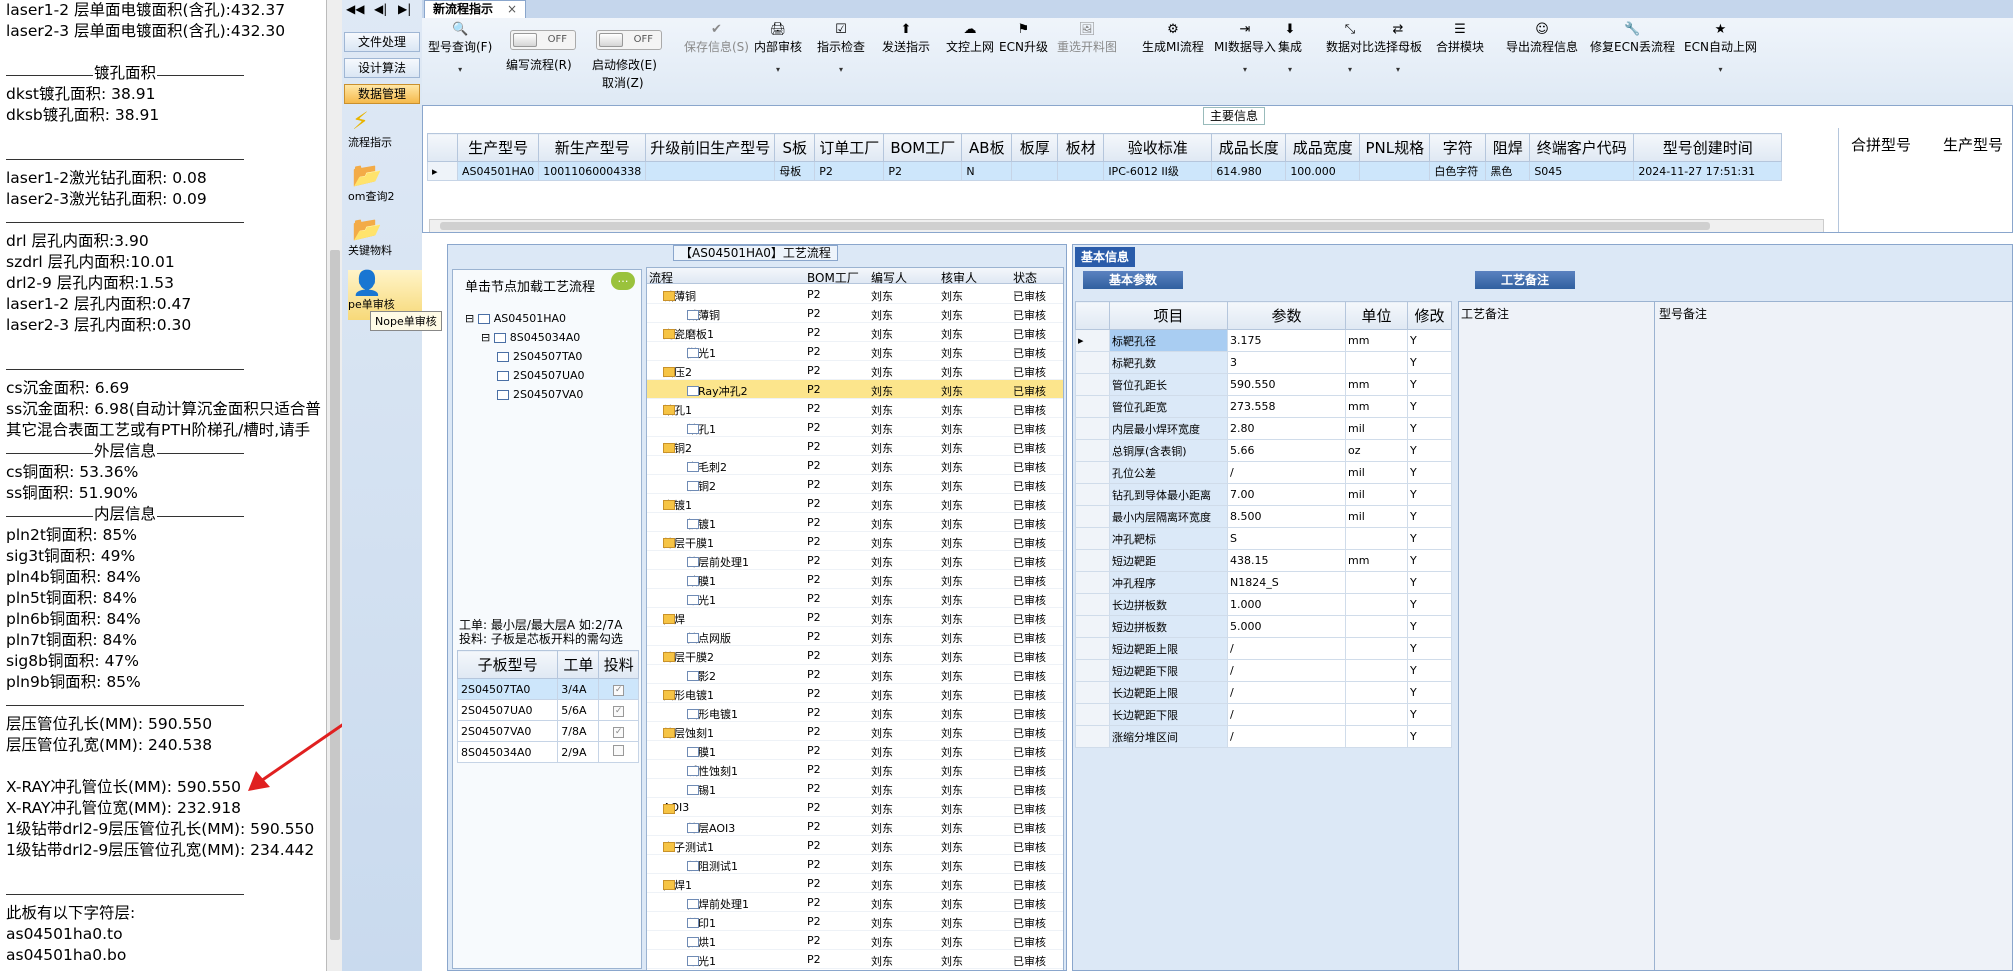  I want to click on table-cell: 白色字符, so click(1458, 171).